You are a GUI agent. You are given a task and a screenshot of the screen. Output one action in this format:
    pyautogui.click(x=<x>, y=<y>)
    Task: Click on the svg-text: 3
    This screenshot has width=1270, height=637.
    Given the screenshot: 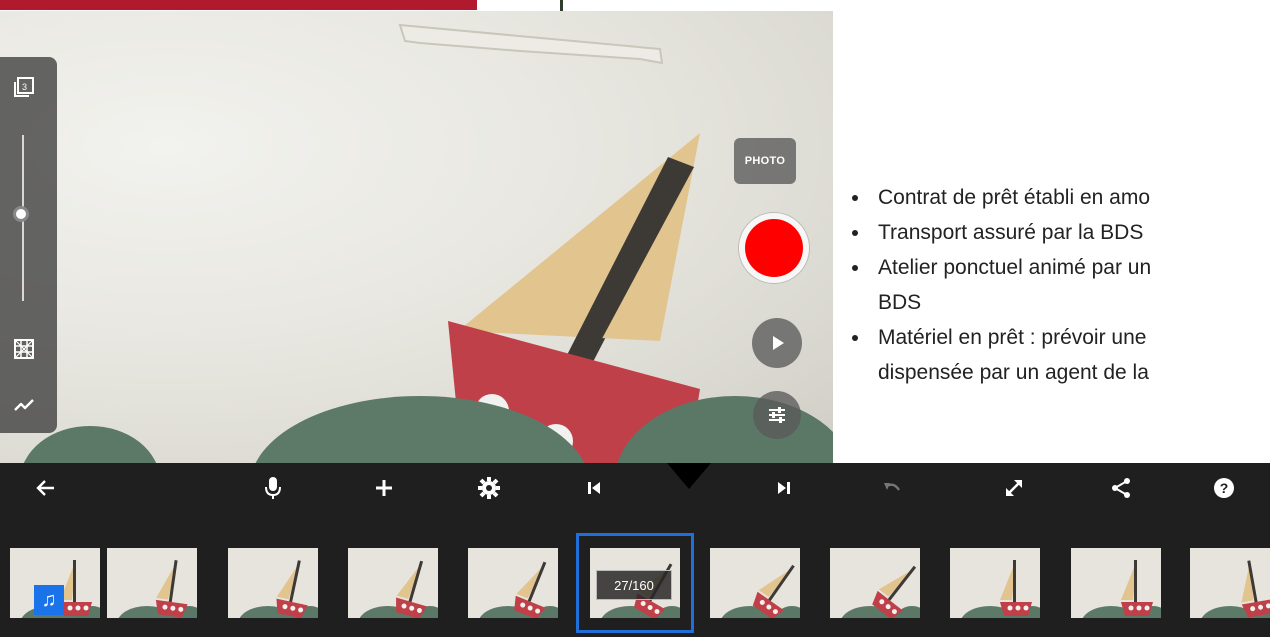 What is the action you would take?
    pyautogui.click(x=24, y=87)
    